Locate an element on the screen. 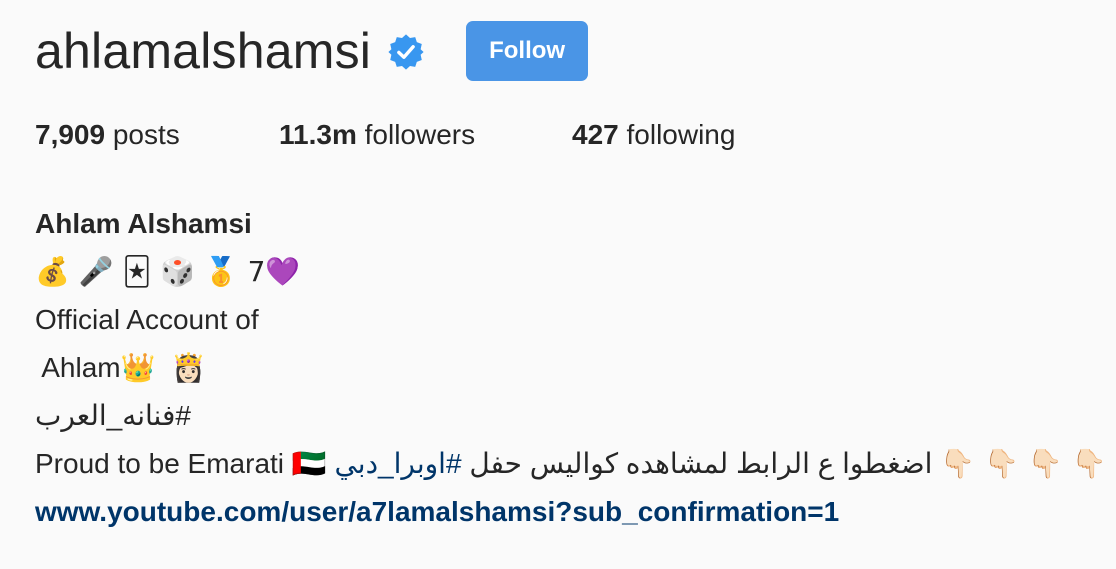 This screenshot has height=569, width=1116. following-count: 427 is located at coordinates (595, 134).